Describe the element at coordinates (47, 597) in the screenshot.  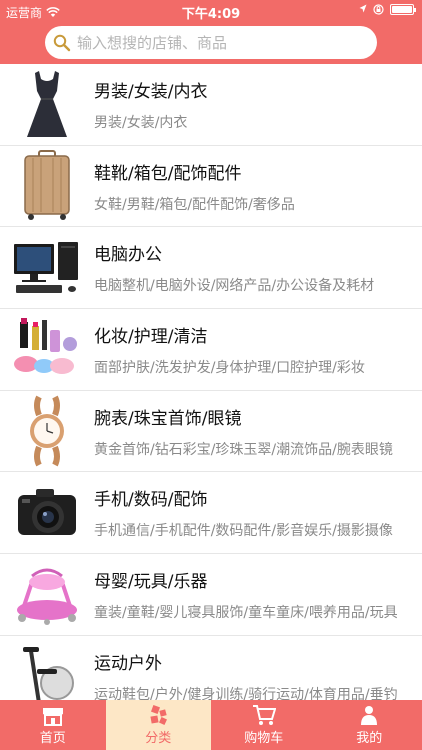
I see `baby-walker-icon` at that location.